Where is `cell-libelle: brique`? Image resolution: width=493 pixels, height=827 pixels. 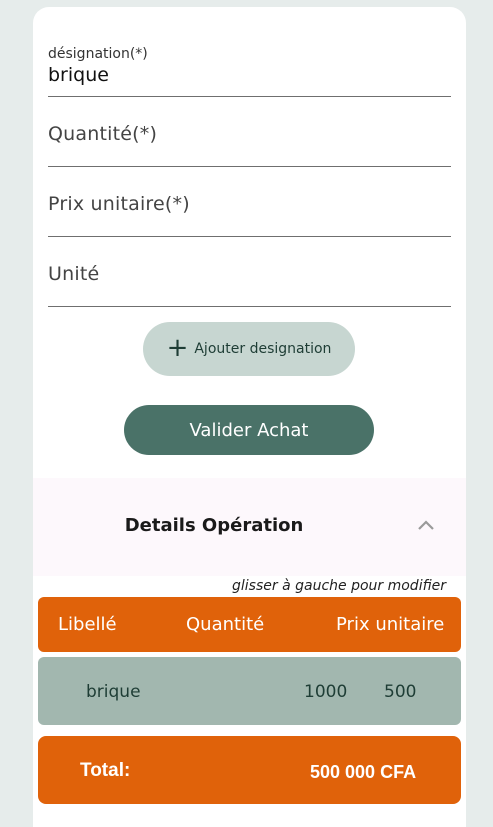 cell-libelle: brique is located at coordinates (113, 692).